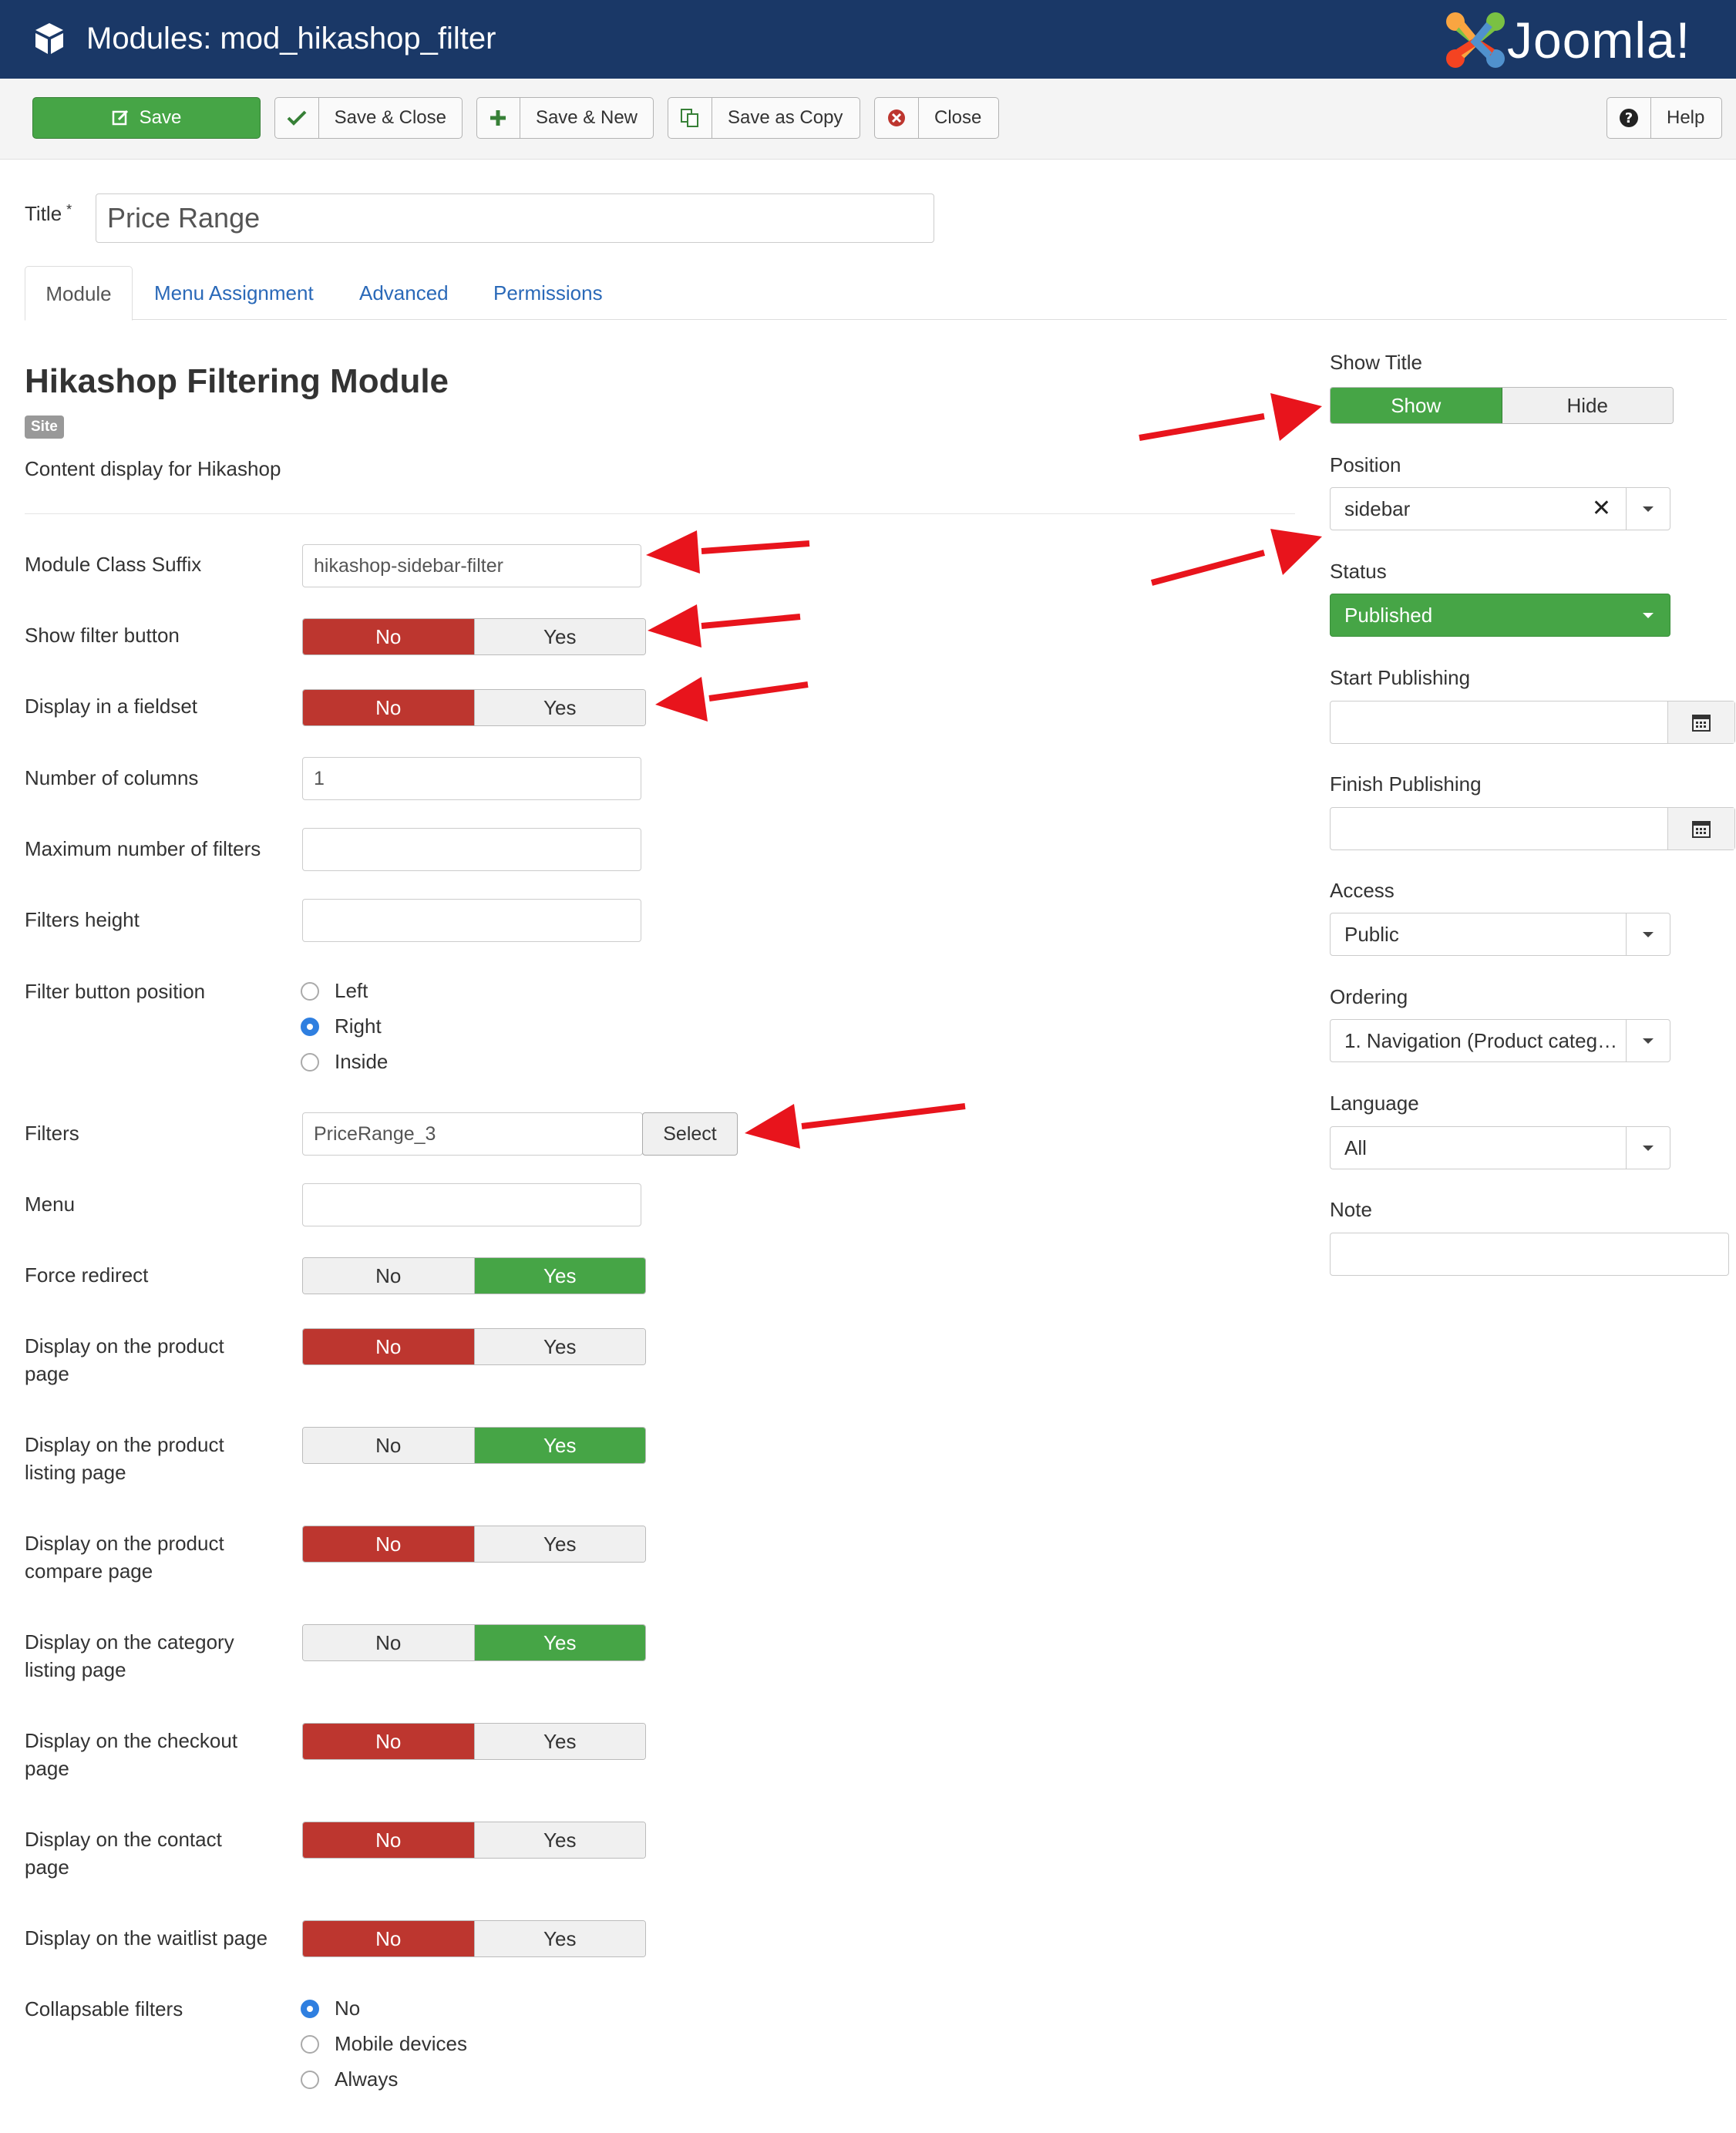 The height and width of the screenshot is (2133, 1736). I want to click on category-listing-toggle: No Yes, so click(474, 1642).